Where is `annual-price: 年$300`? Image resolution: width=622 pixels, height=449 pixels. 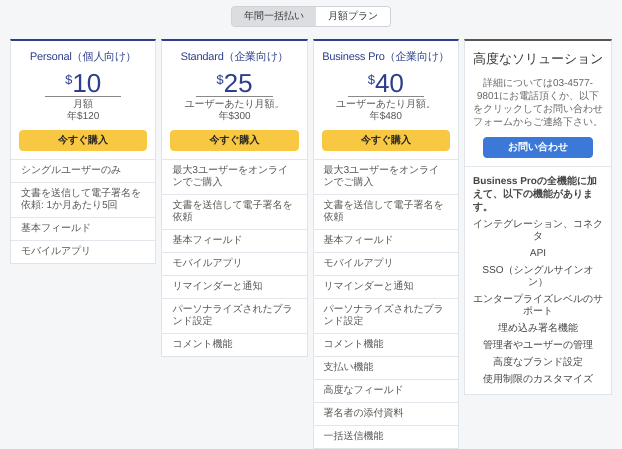
annual-price: 年$300 is located at coordinates (234, 117).